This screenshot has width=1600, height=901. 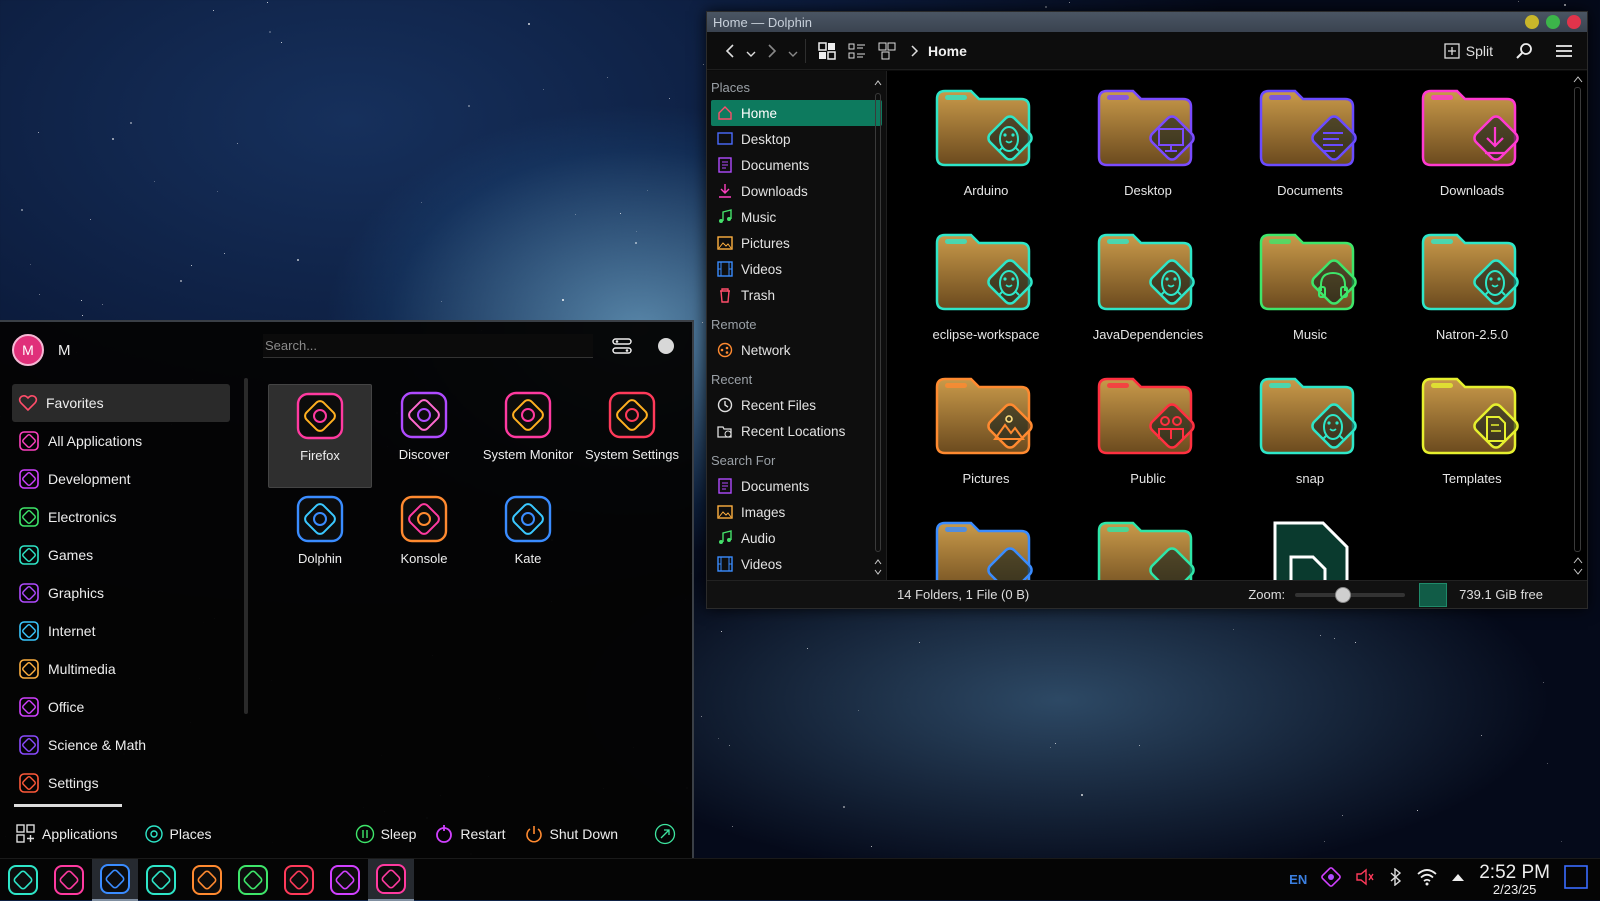 I want to click on category-internet: Internet, so click(x=121, y=631).